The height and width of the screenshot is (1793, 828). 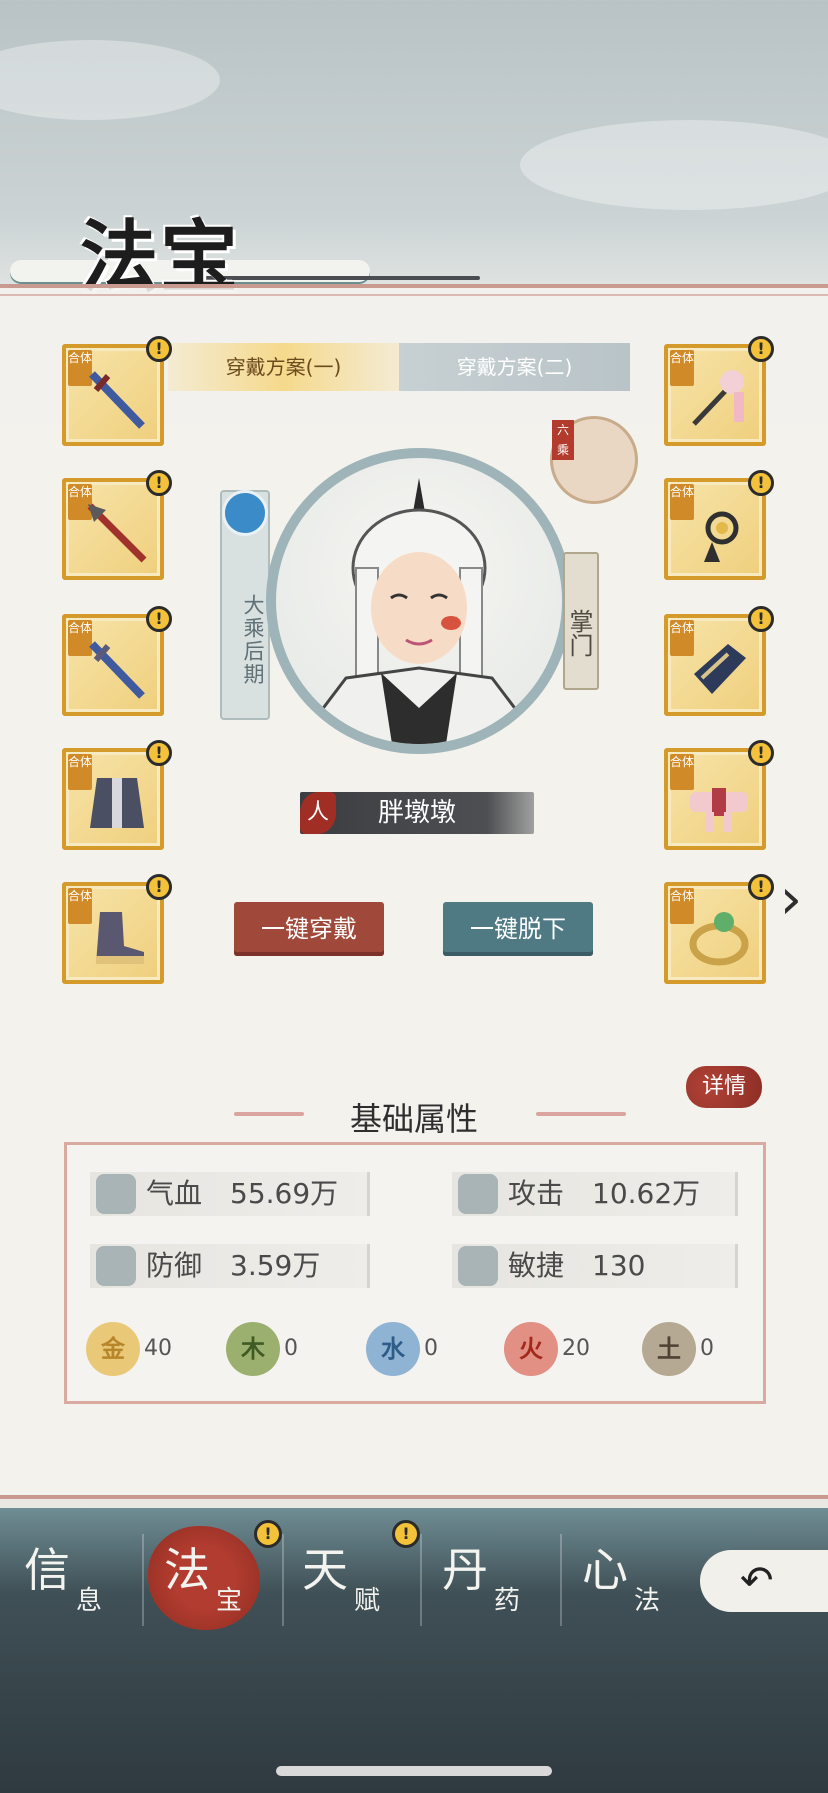 I want to click on character-portrait, so click(x=419, y=601).